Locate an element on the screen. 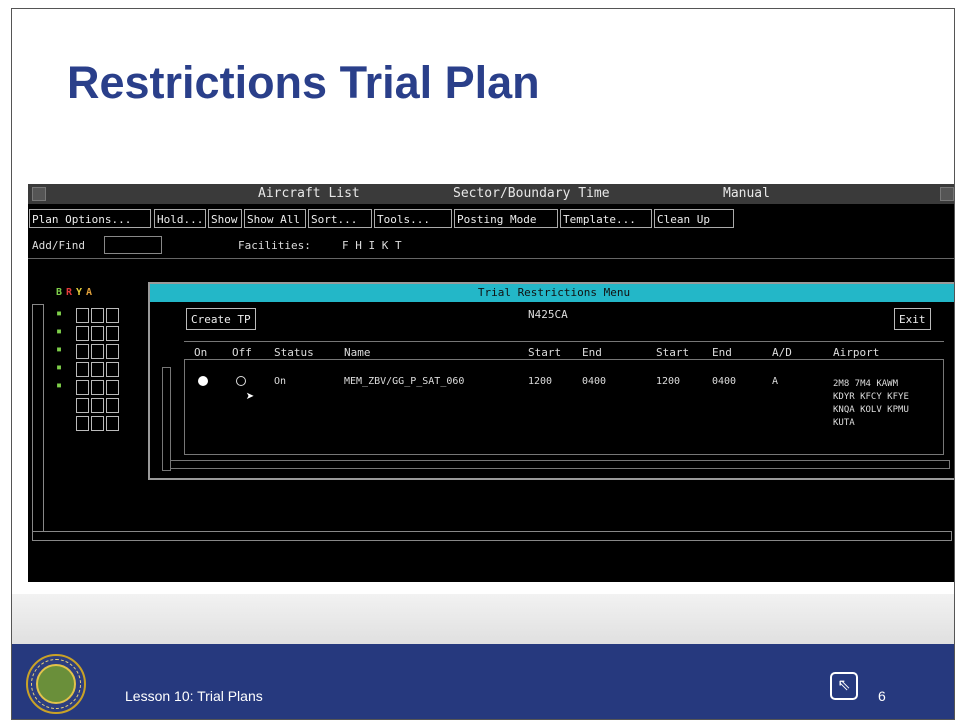  row-status: On is located at coordinates (280, 381).